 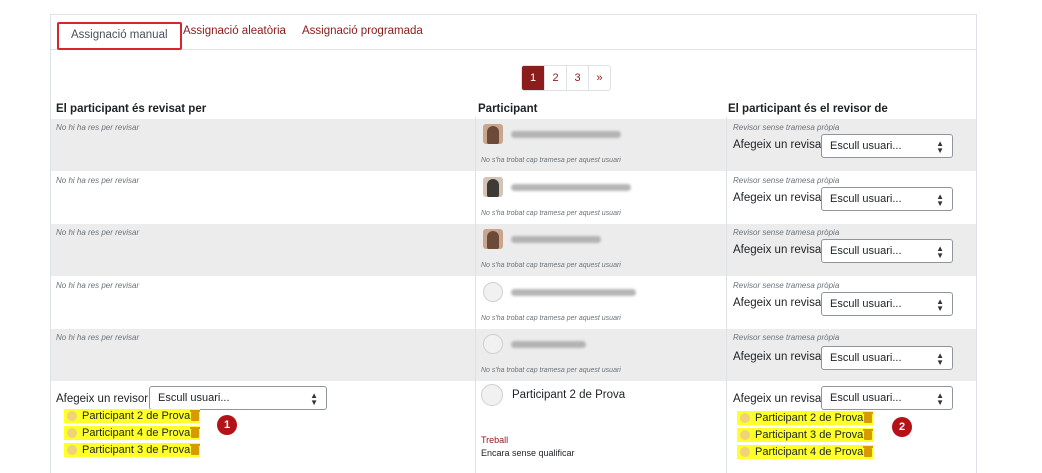 What do you see at coordinates (599, 78) in the screenshot?
I see `next-page-button: »` at bounding box center [599, 78].